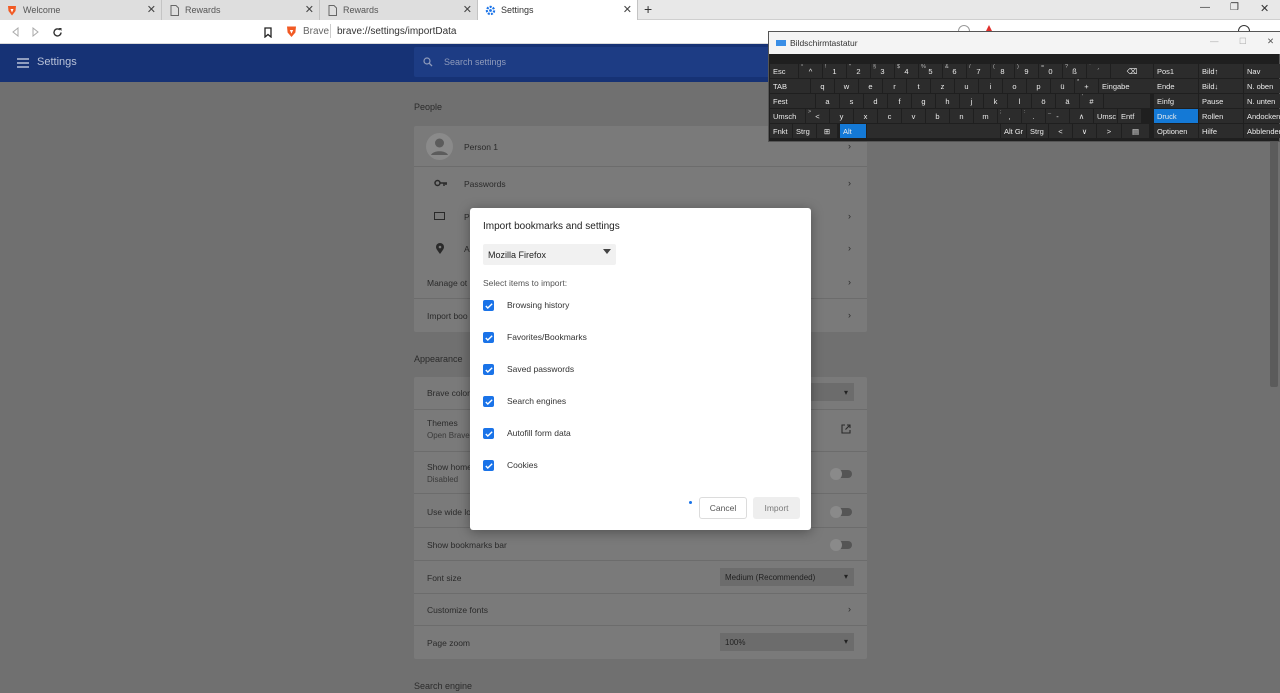 The width and height of the screenshot is (1280, 693). Describe the element at coordinates (787, 642) in the screenshot. I see `page-zoom-dropdown: 100% ▾` at that location.